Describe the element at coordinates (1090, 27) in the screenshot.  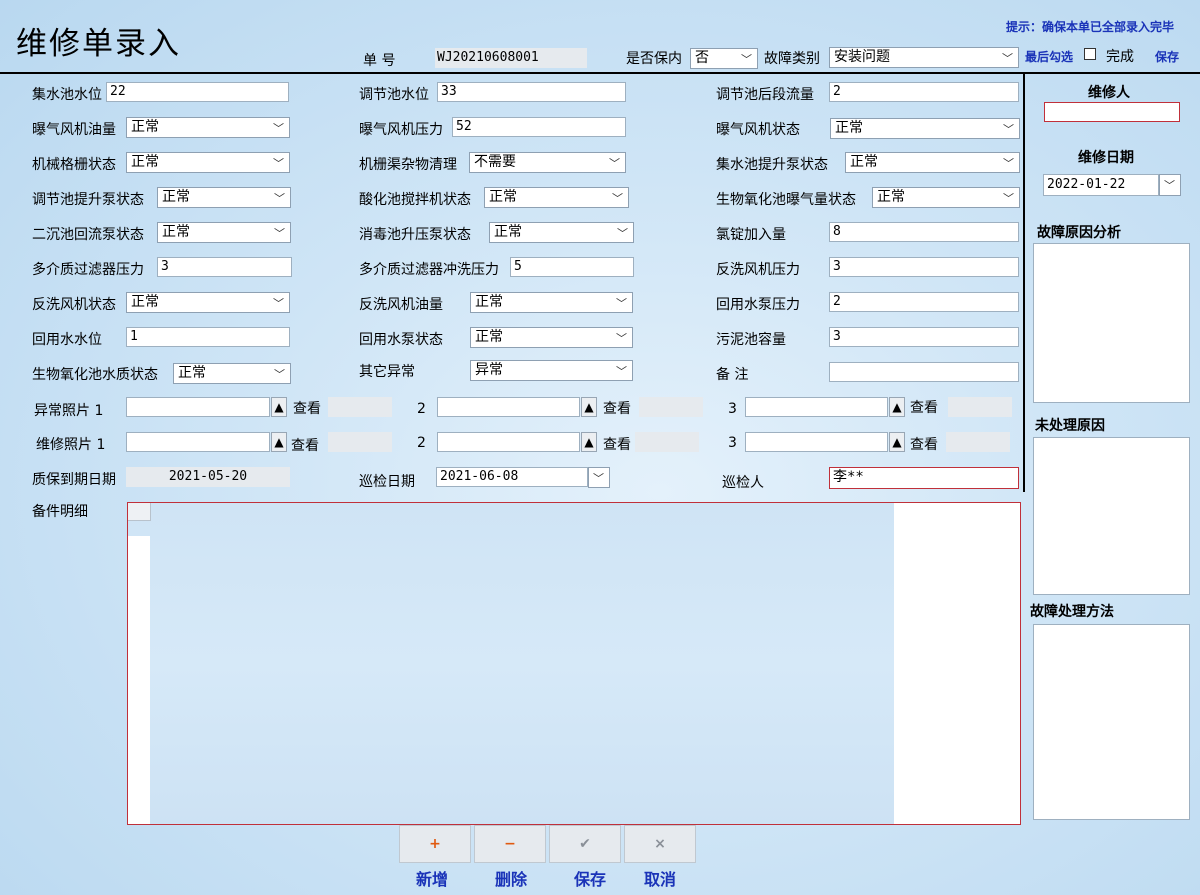
I see `hint-text: 提示：确保本单已全部录入完毕` at that location.